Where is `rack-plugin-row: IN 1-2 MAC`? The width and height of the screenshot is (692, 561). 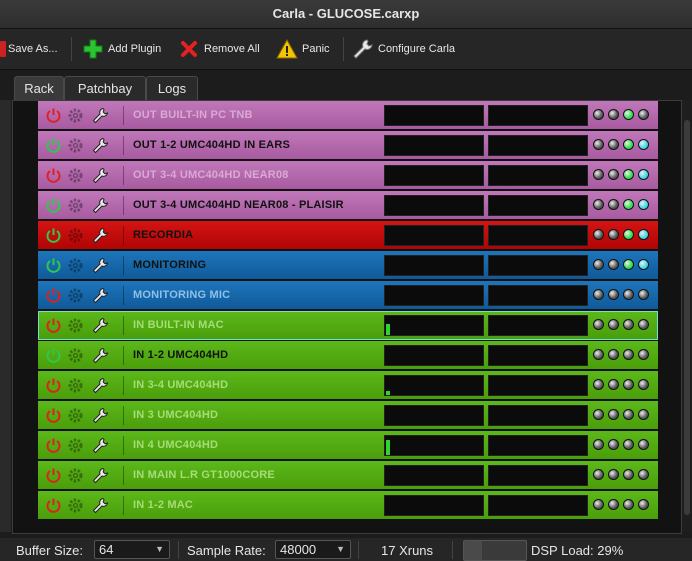
rack-plugin-row: IN 1-2 MAC is located at coordinates (348, 505).